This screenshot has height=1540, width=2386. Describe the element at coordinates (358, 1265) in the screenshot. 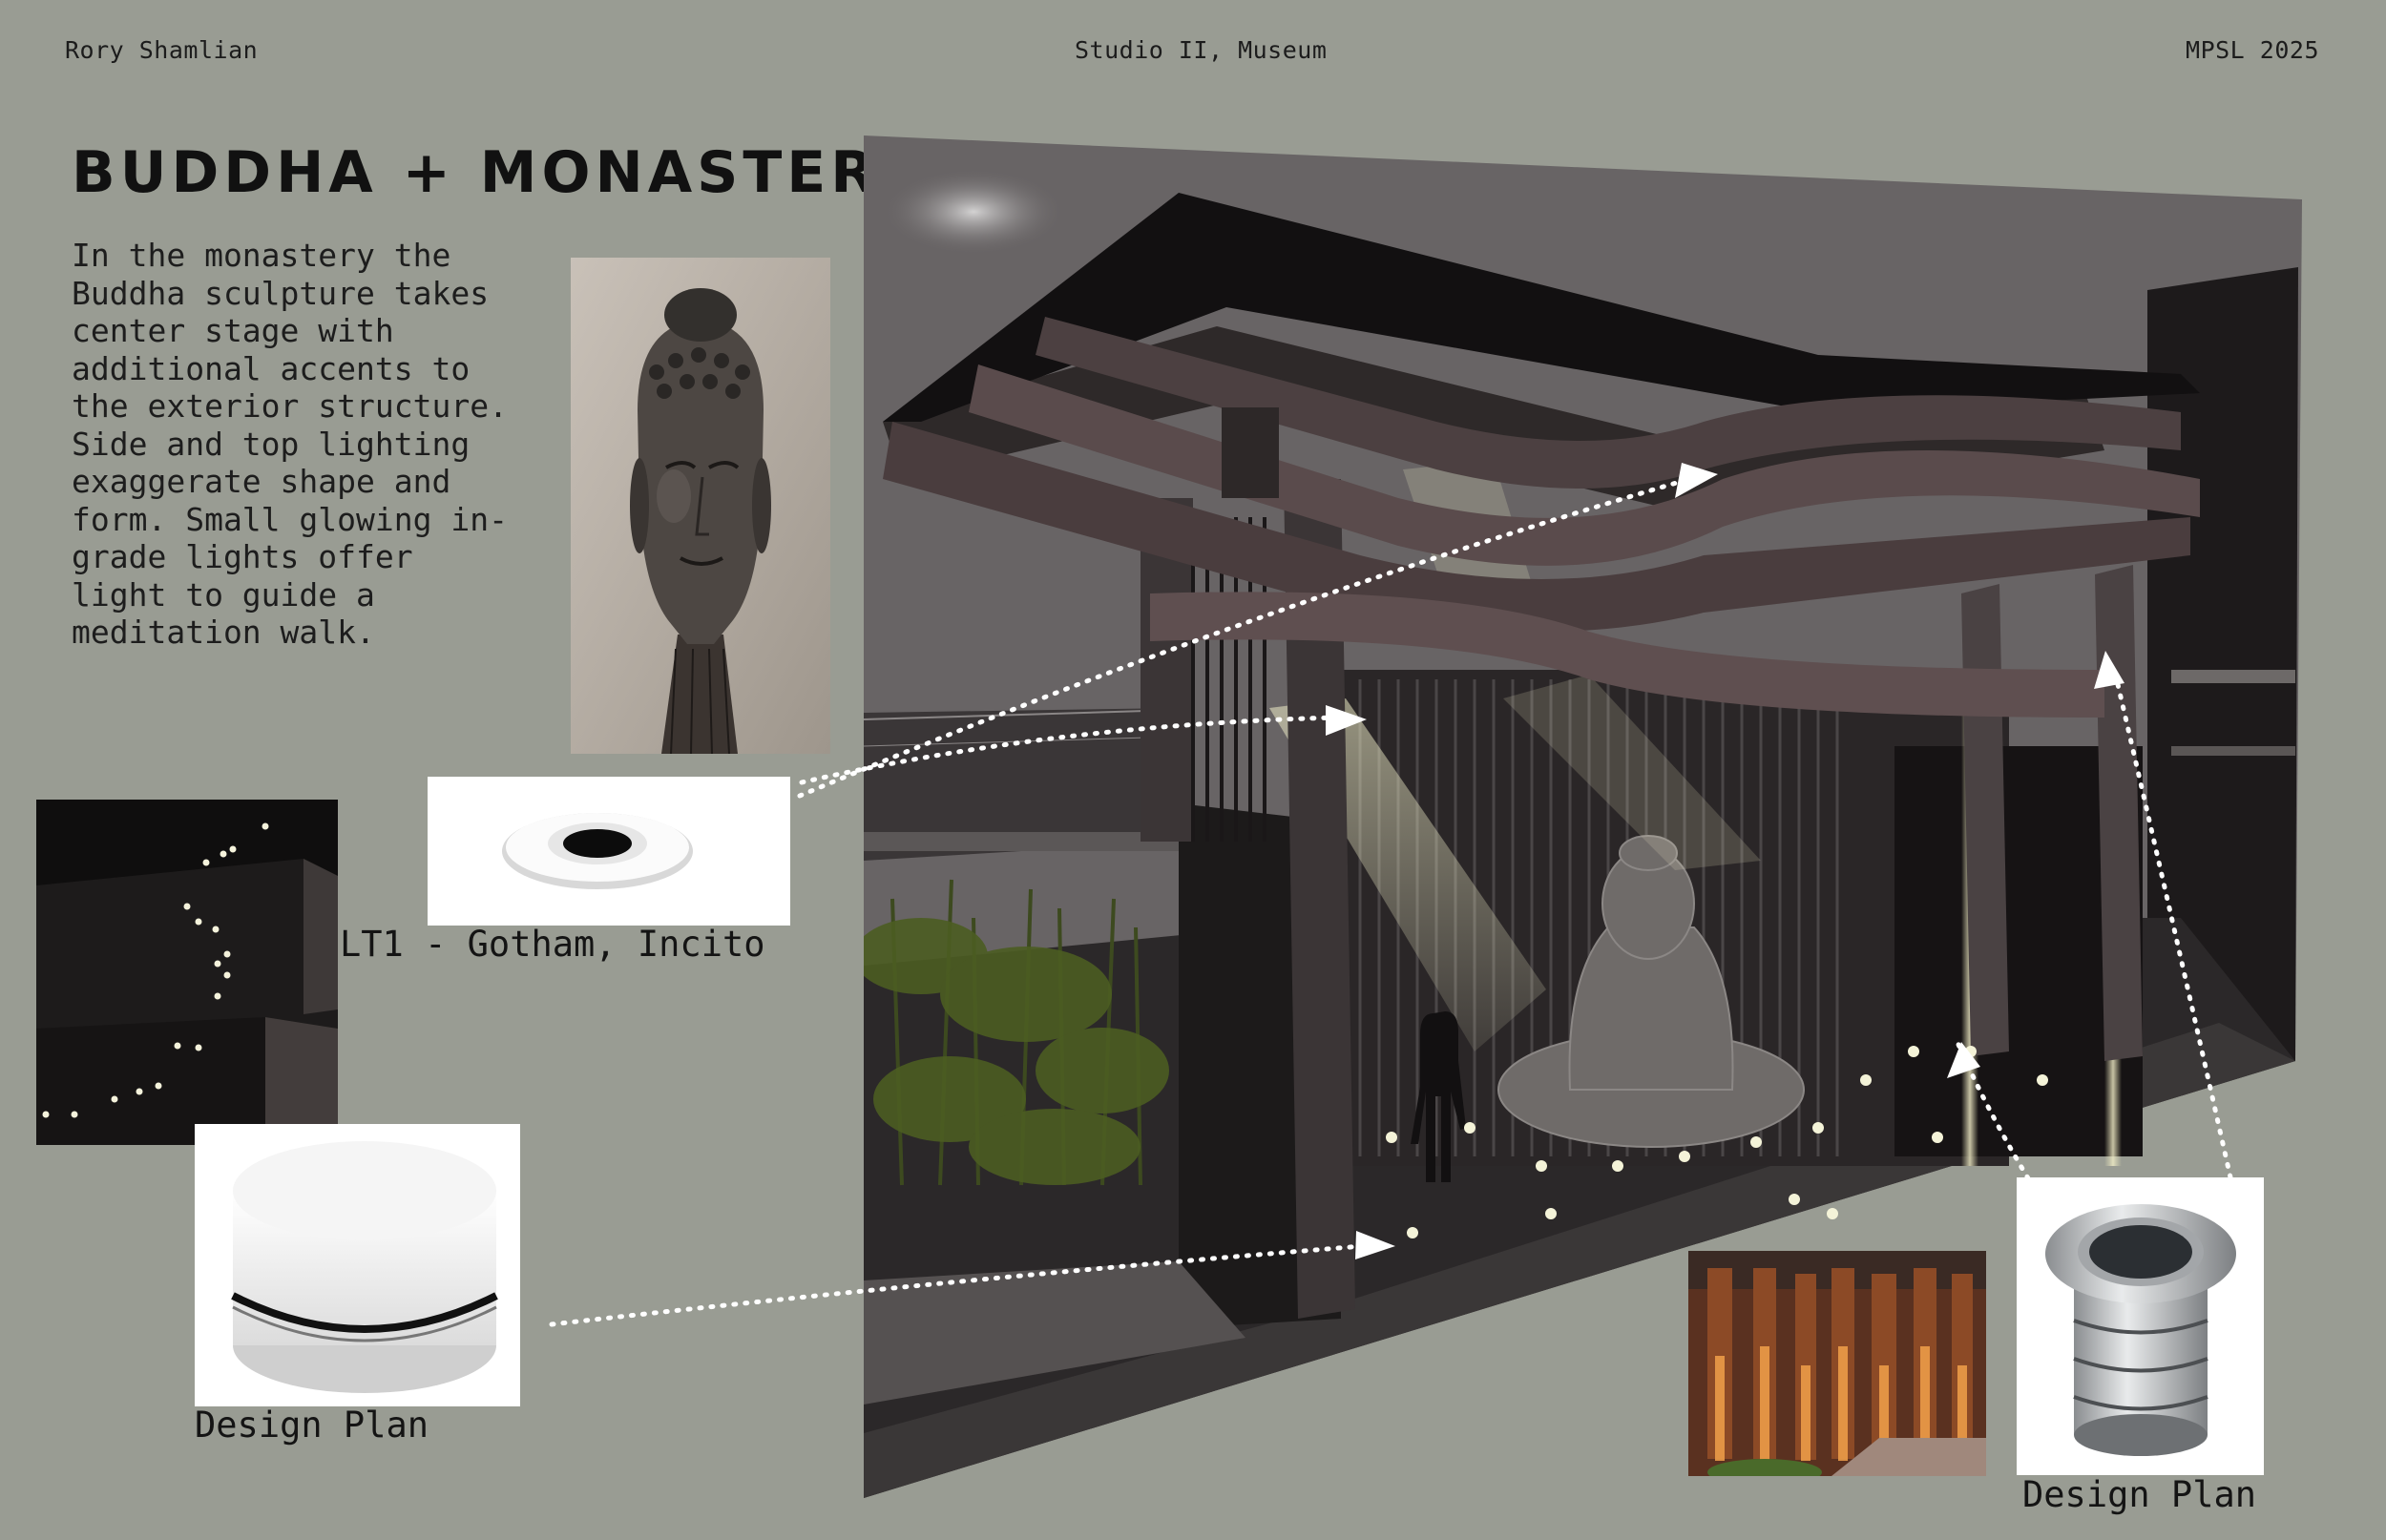

I see `puck-light-icon` at that location.